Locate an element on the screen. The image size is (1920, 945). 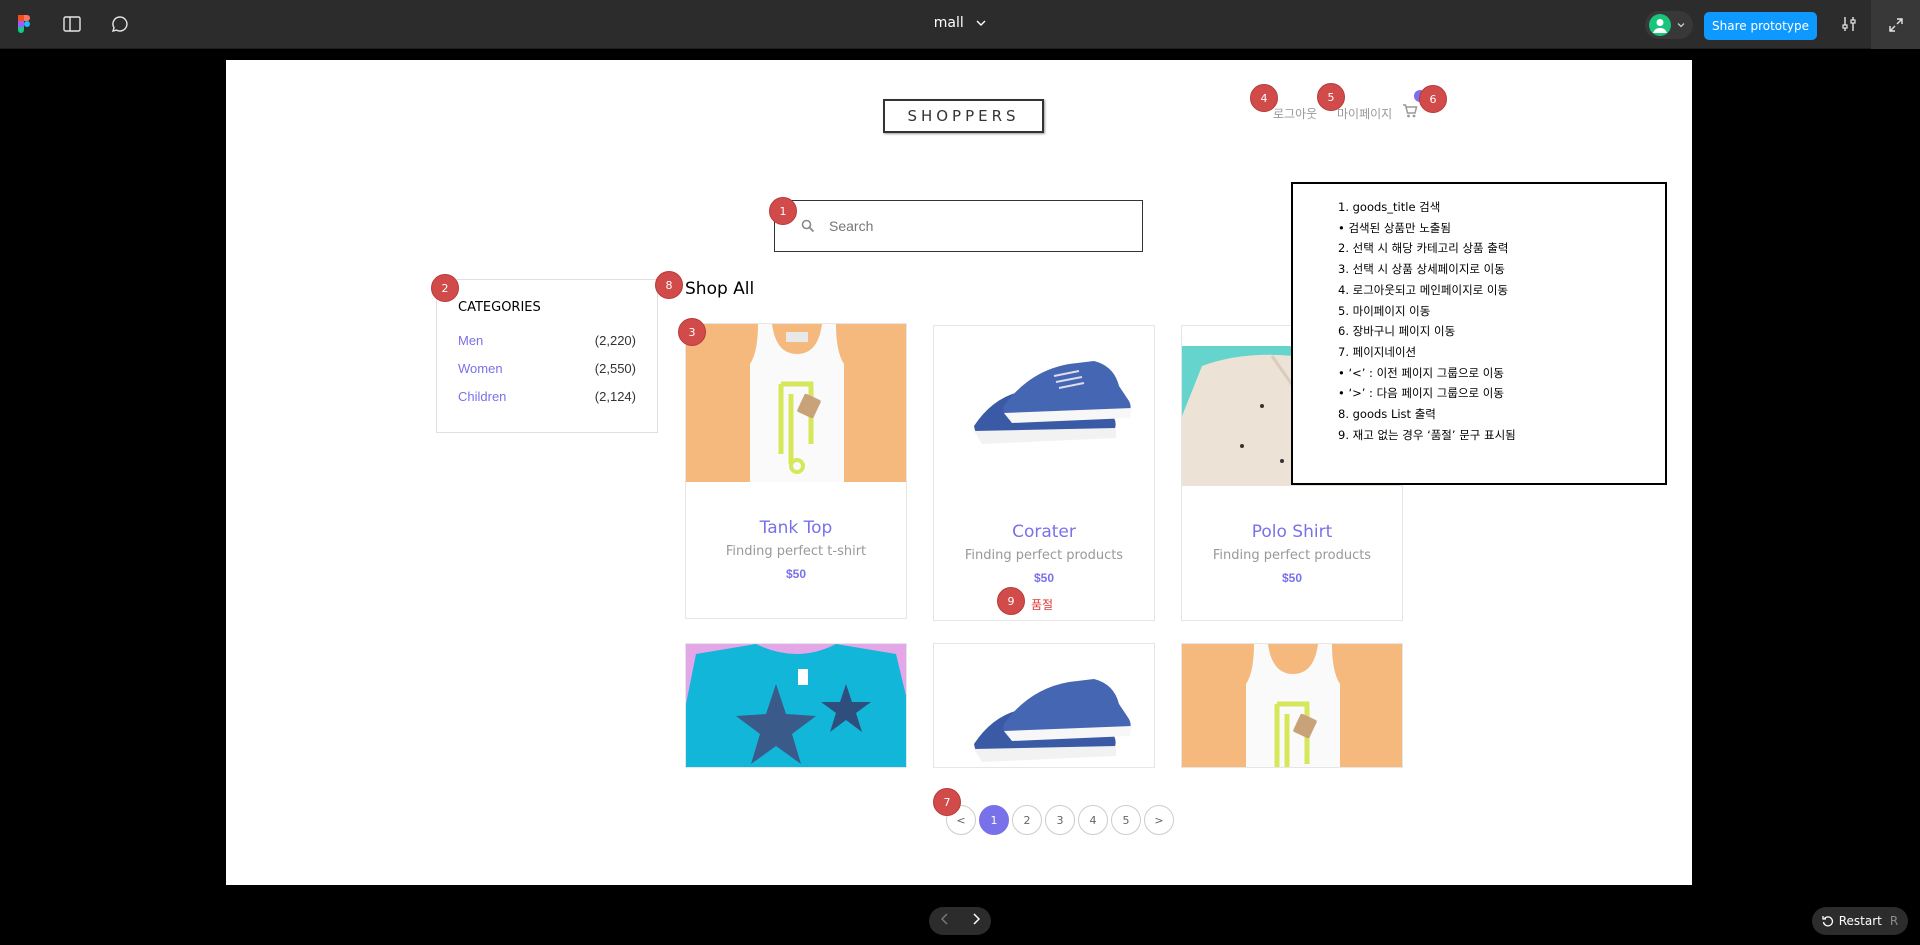
search-box is located at coordinates (958, 226).